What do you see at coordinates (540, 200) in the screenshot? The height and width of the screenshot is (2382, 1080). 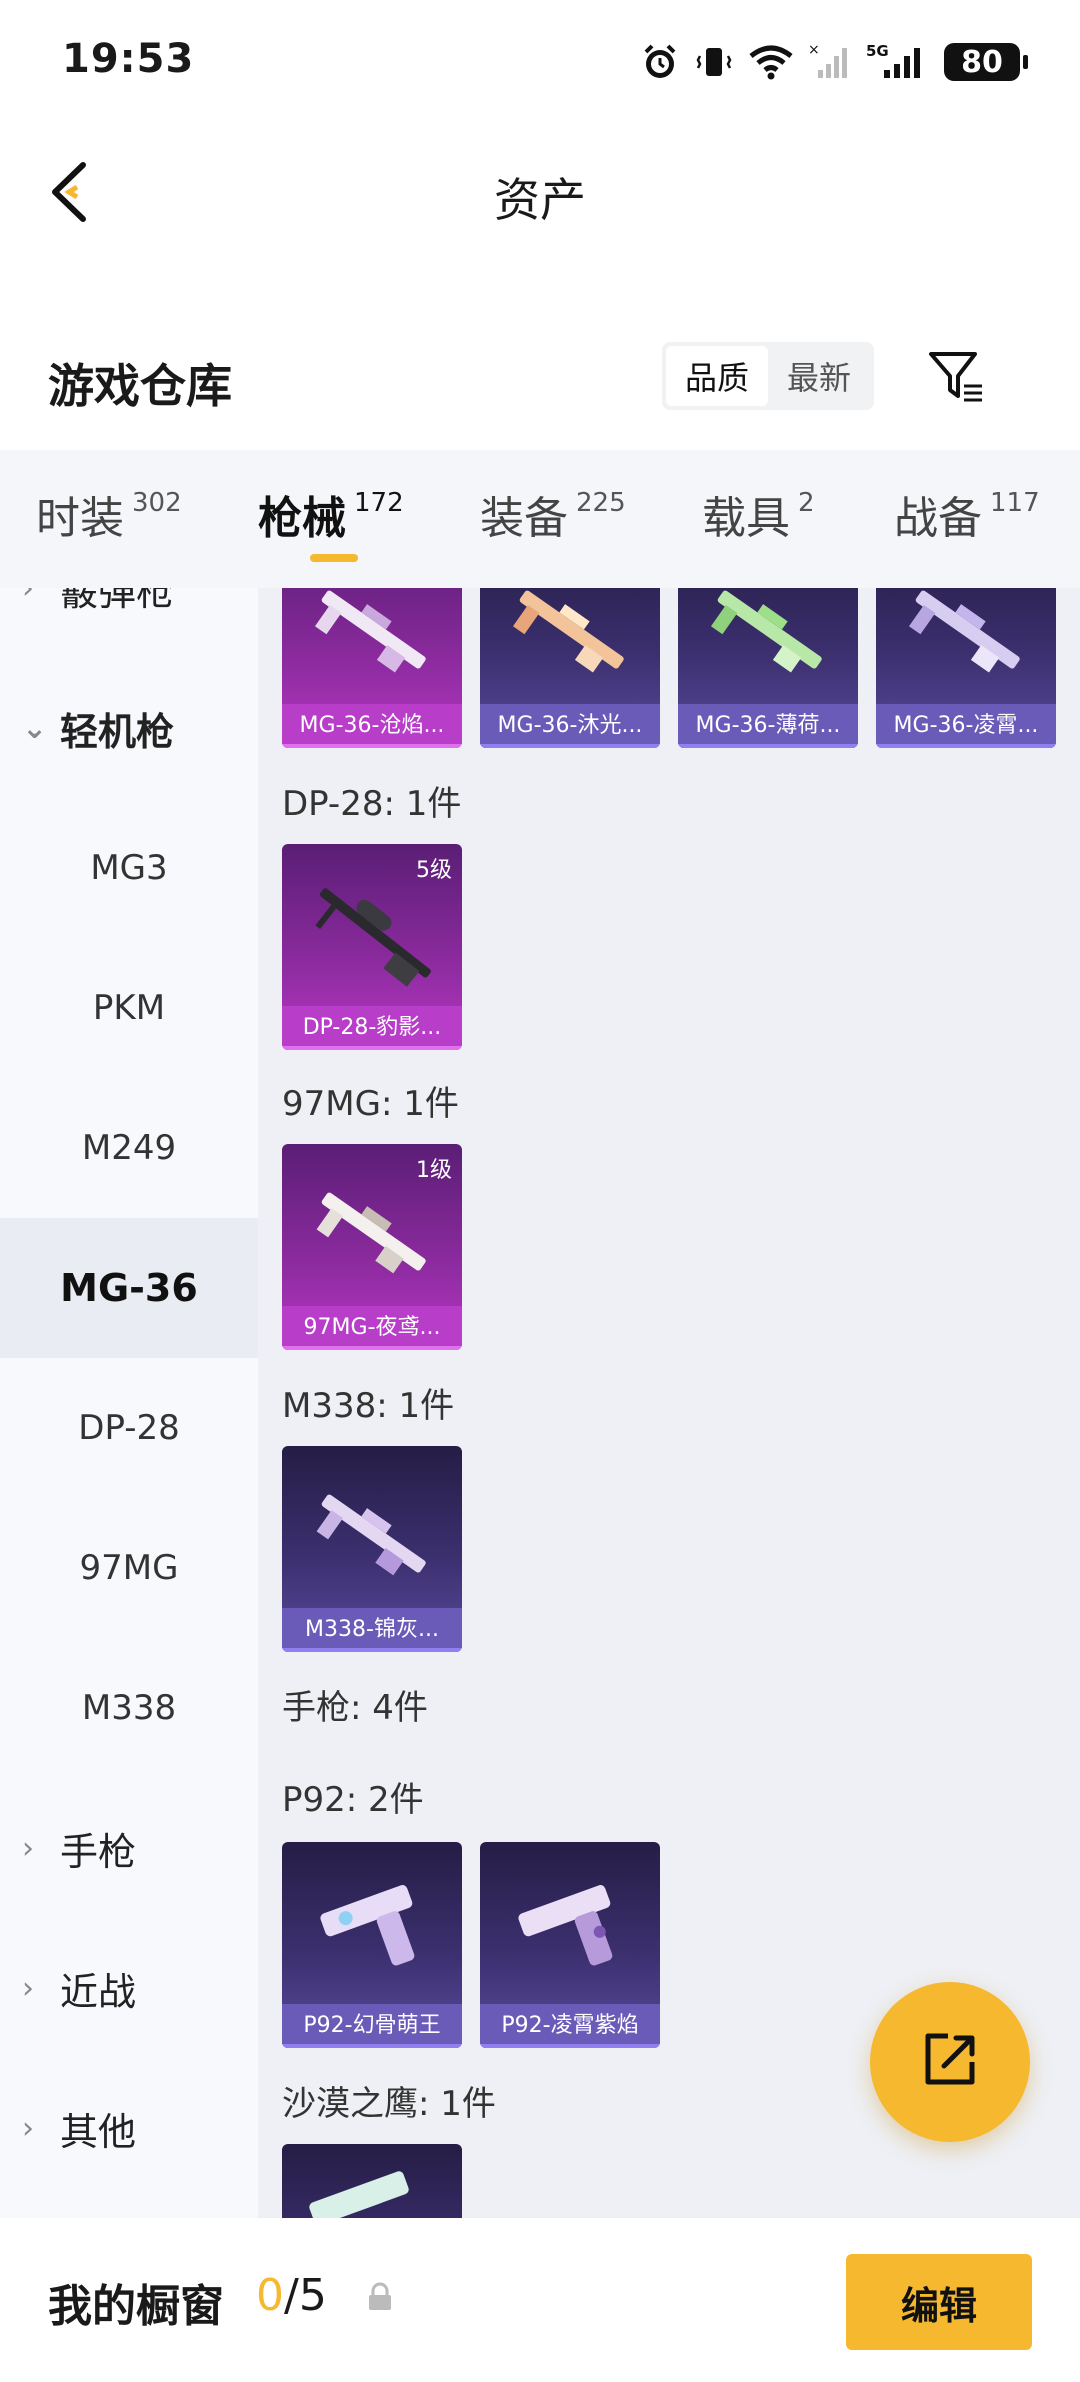 I see `page-title: 资产` at bounding box center [540, 200].